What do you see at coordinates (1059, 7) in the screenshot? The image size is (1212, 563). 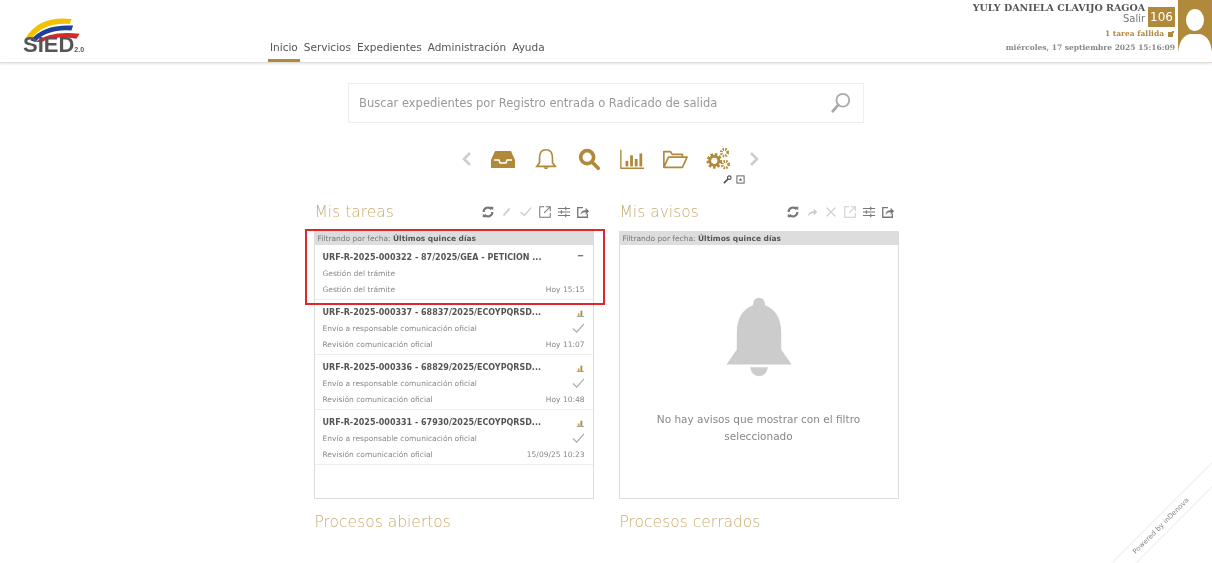 I see `user-name: YULY DANIELA CLAVIJO RAGOA` at bounding box center [1059, 7].